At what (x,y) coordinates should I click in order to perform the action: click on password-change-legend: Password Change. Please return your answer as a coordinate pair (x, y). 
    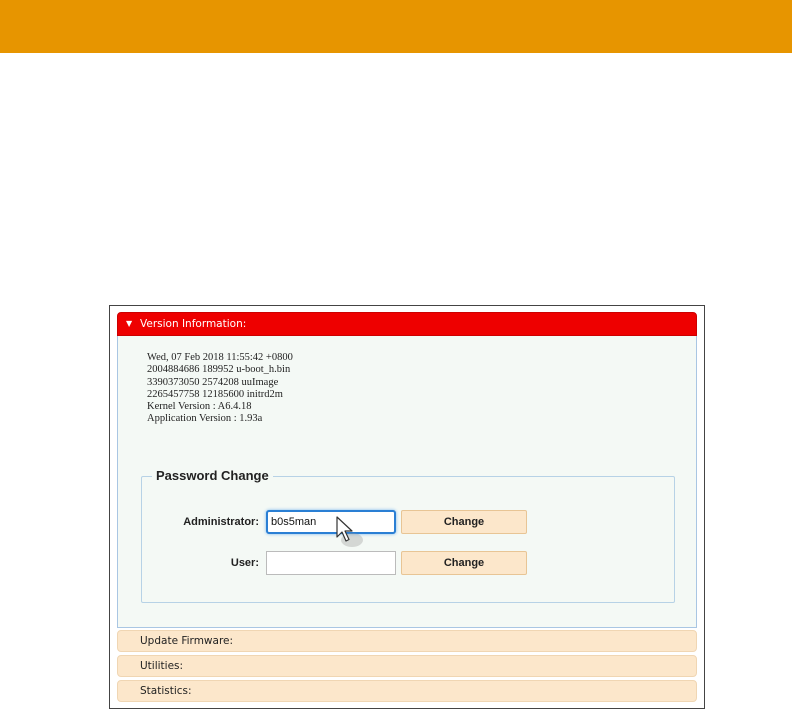
    Looking at the image, I should click on (212, 476).